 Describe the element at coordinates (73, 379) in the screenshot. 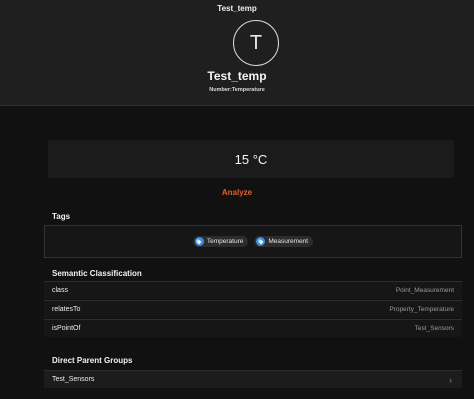

I see `parent-group-label: Test_Sensors` at that location.